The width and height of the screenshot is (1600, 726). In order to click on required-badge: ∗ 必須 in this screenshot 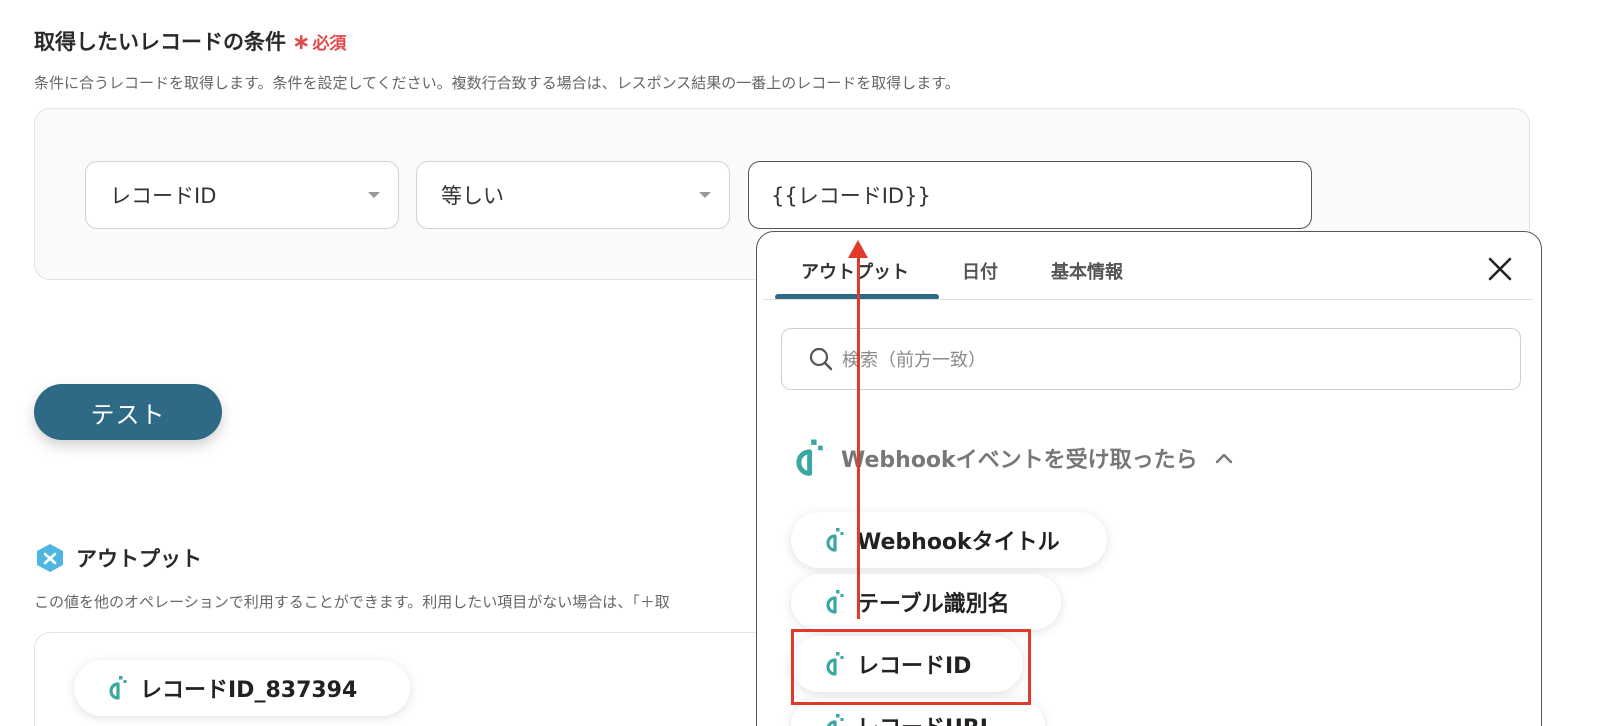, I will do `click(319, 42)`.